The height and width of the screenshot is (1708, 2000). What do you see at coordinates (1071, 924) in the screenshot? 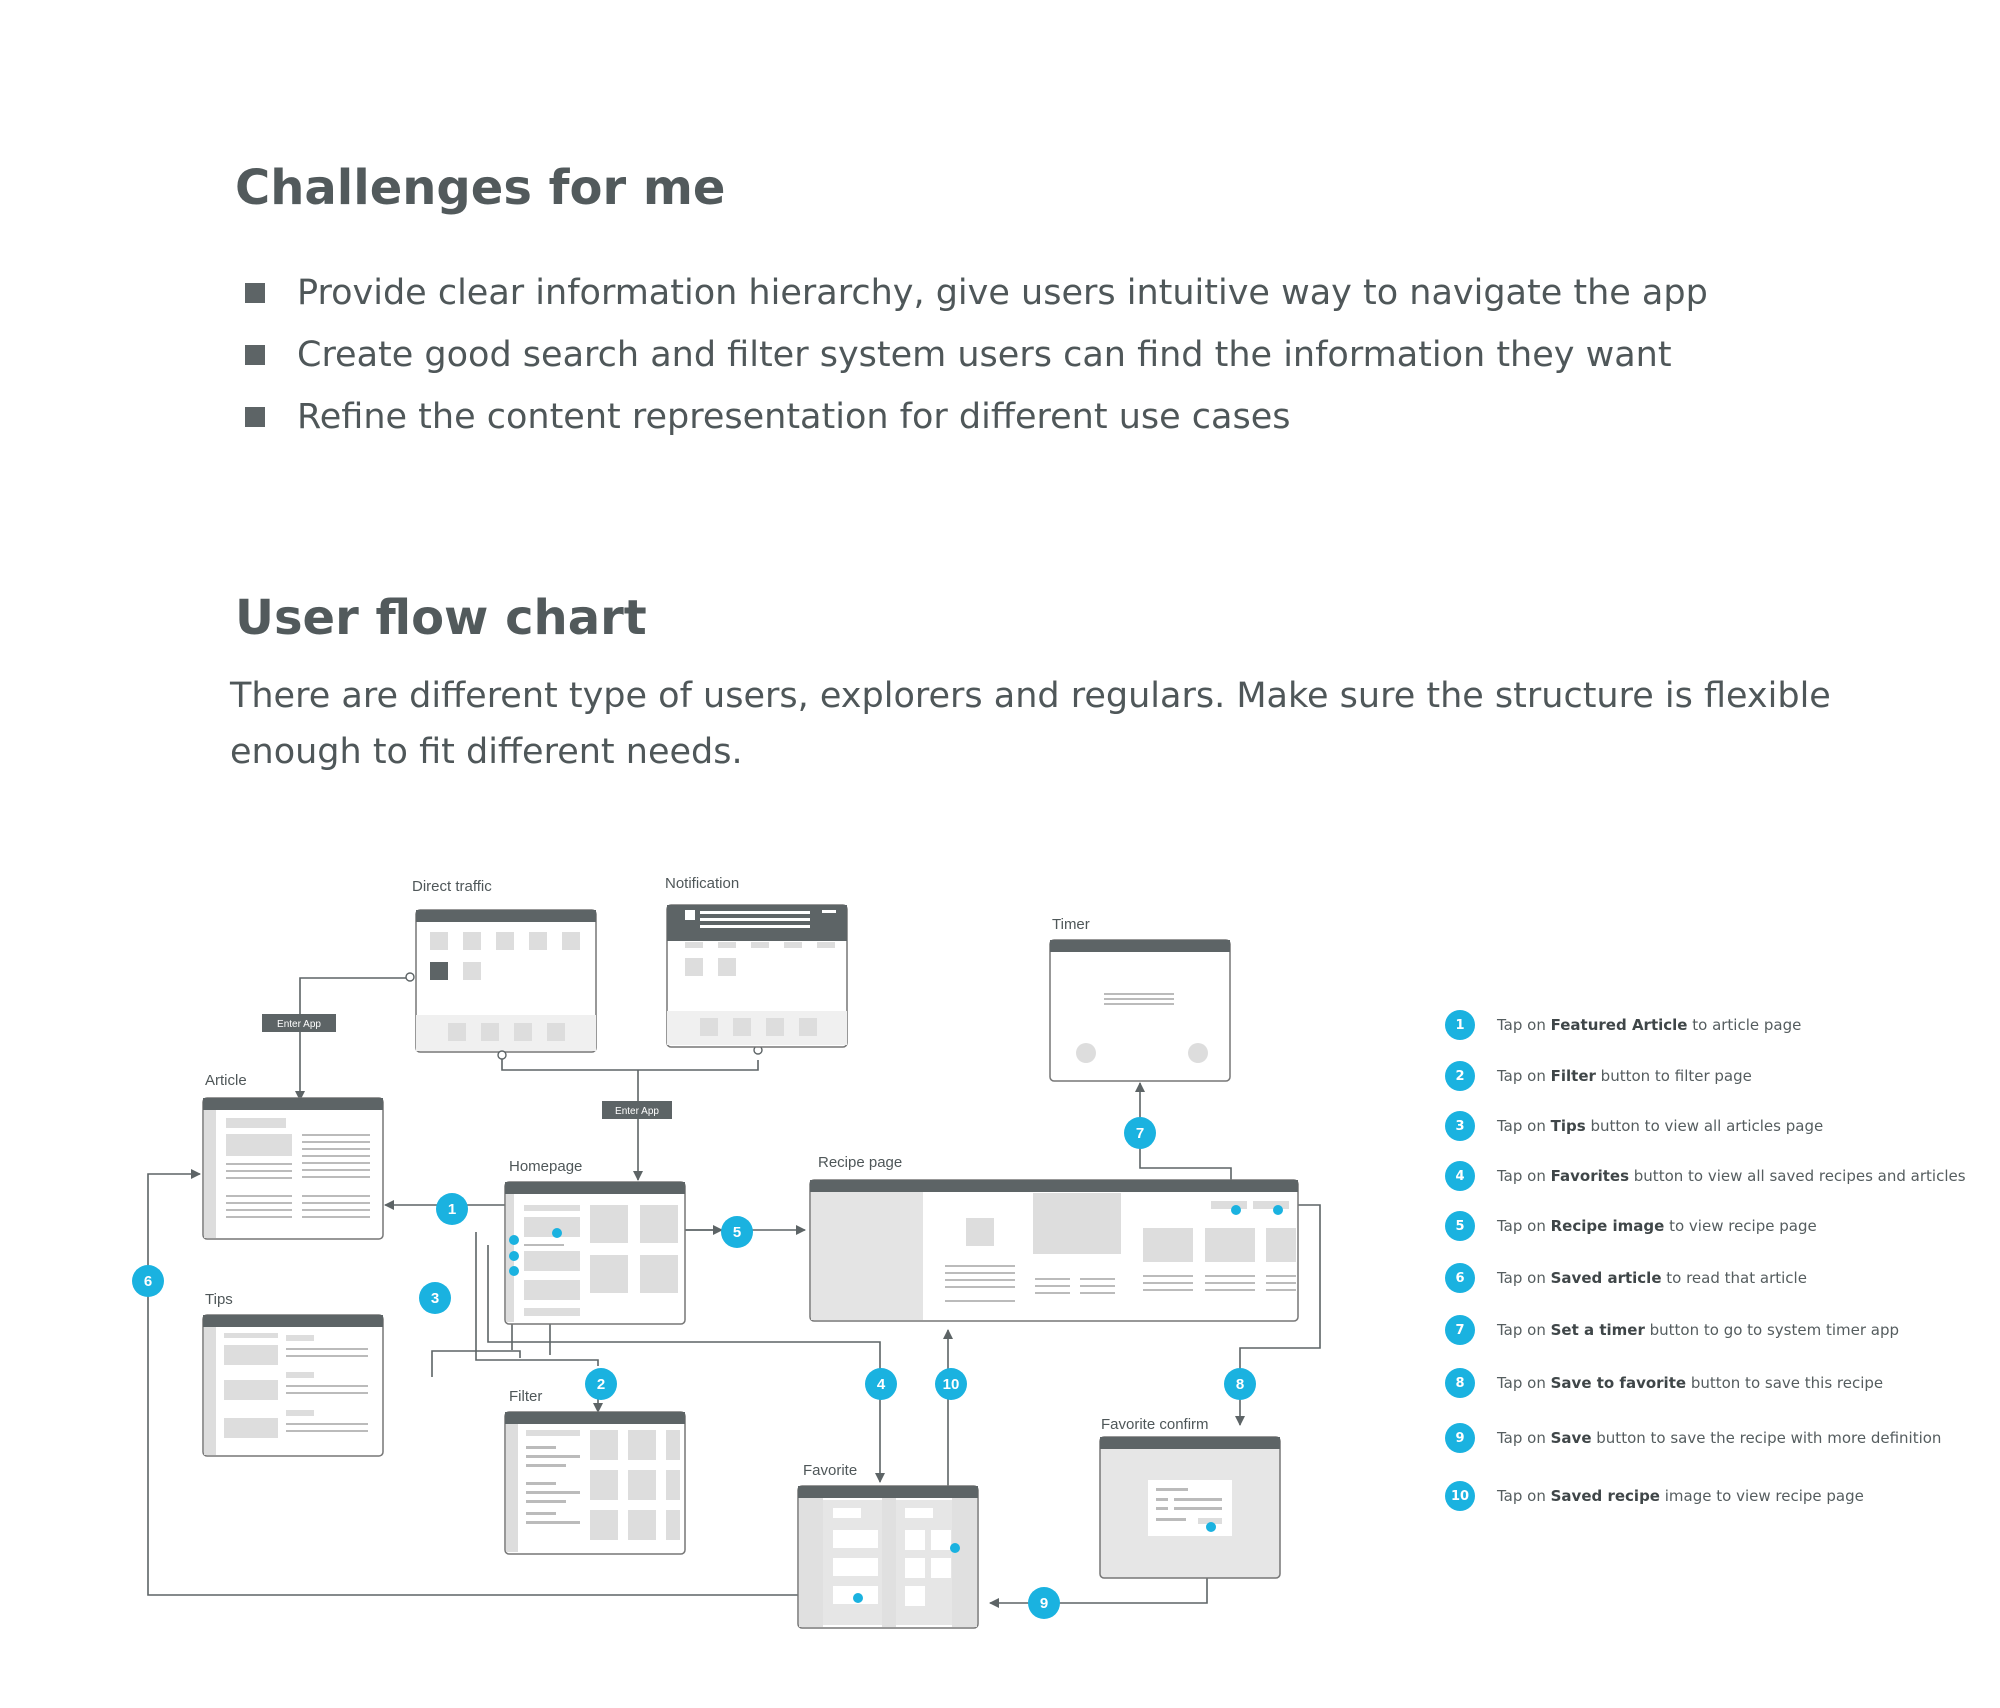
I see `timer-label: Timer` at bounding box center [1071, 924].